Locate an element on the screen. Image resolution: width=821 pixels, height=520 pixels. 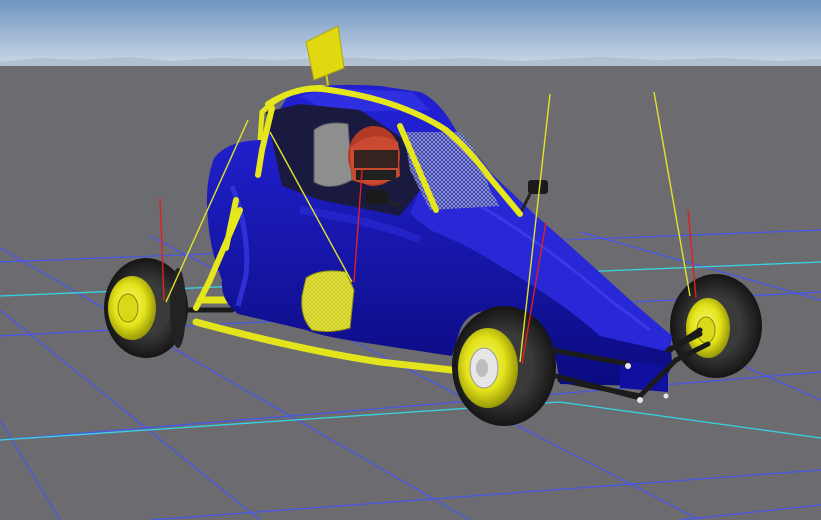
rear-left-wheel is located at coordinates (146, 308).